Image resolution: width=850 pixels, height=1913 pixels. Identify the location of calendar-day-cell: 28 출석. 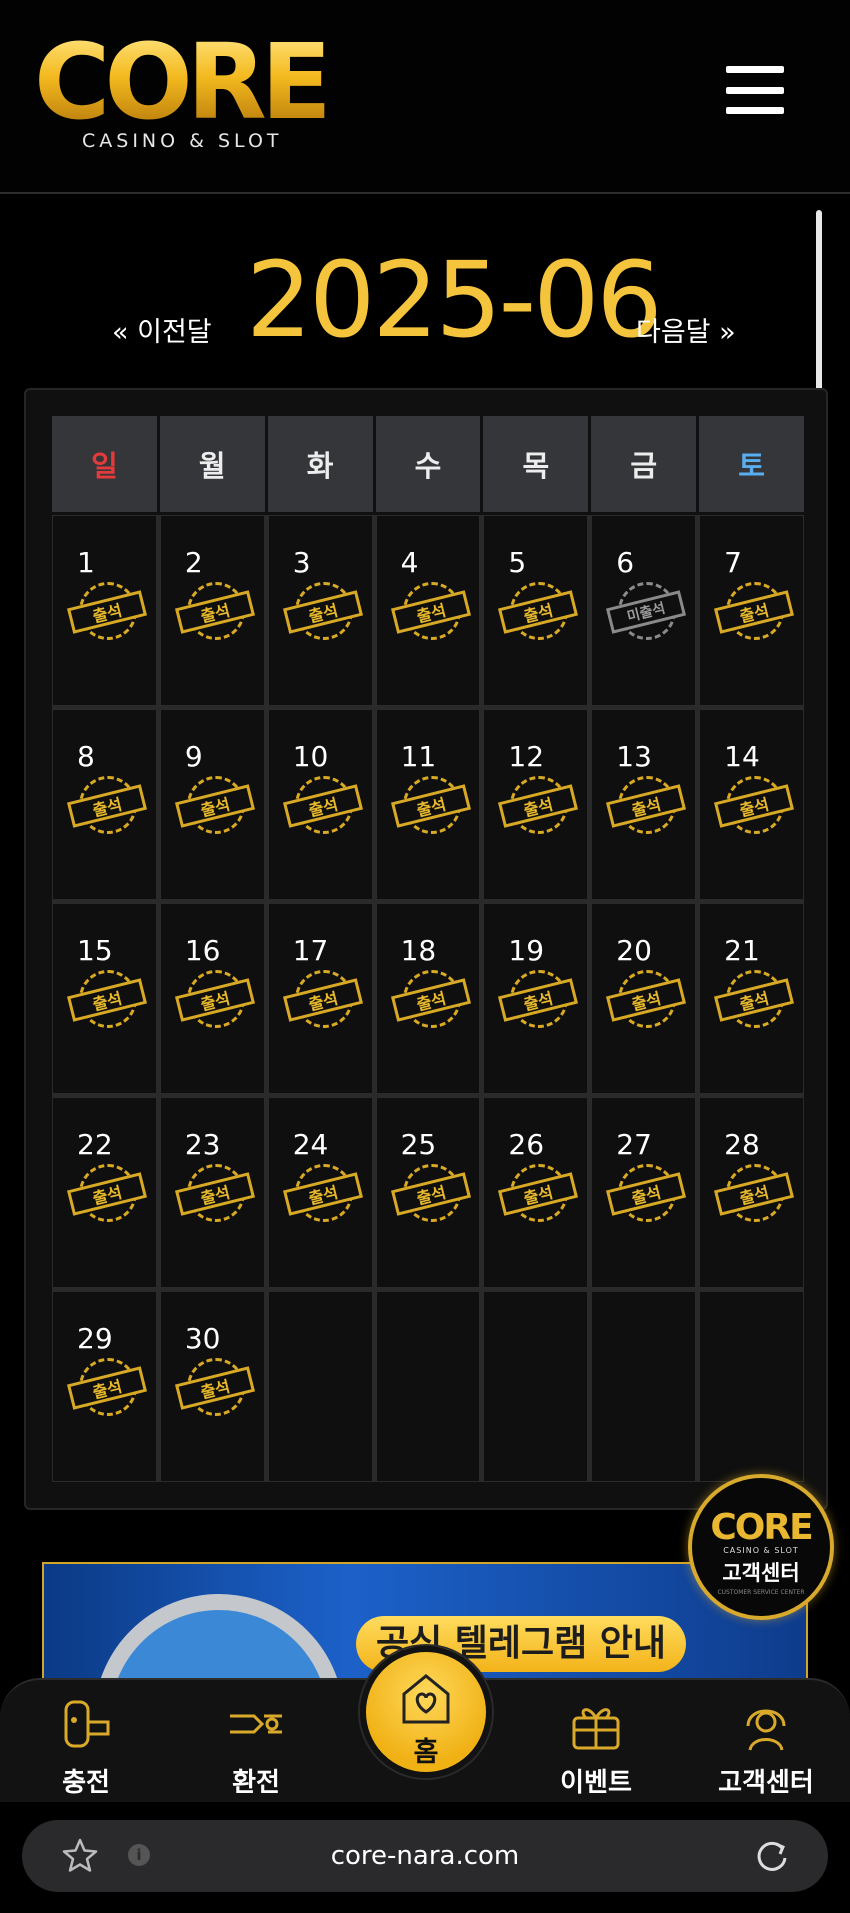
(751, 1192).